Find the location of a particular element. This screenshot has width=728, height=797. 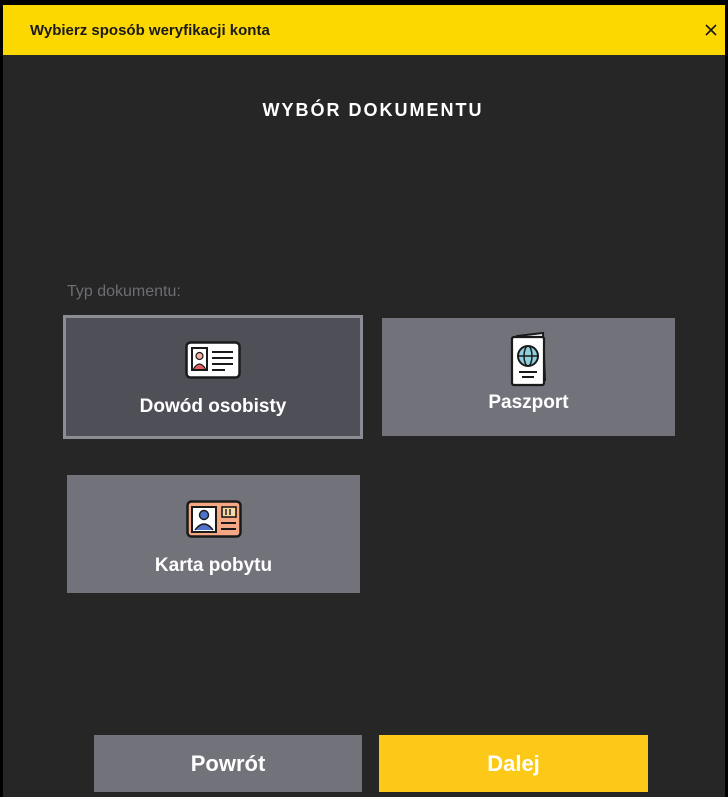

option-residence-card: Karta pobytu is located at coordinates (213, 534).